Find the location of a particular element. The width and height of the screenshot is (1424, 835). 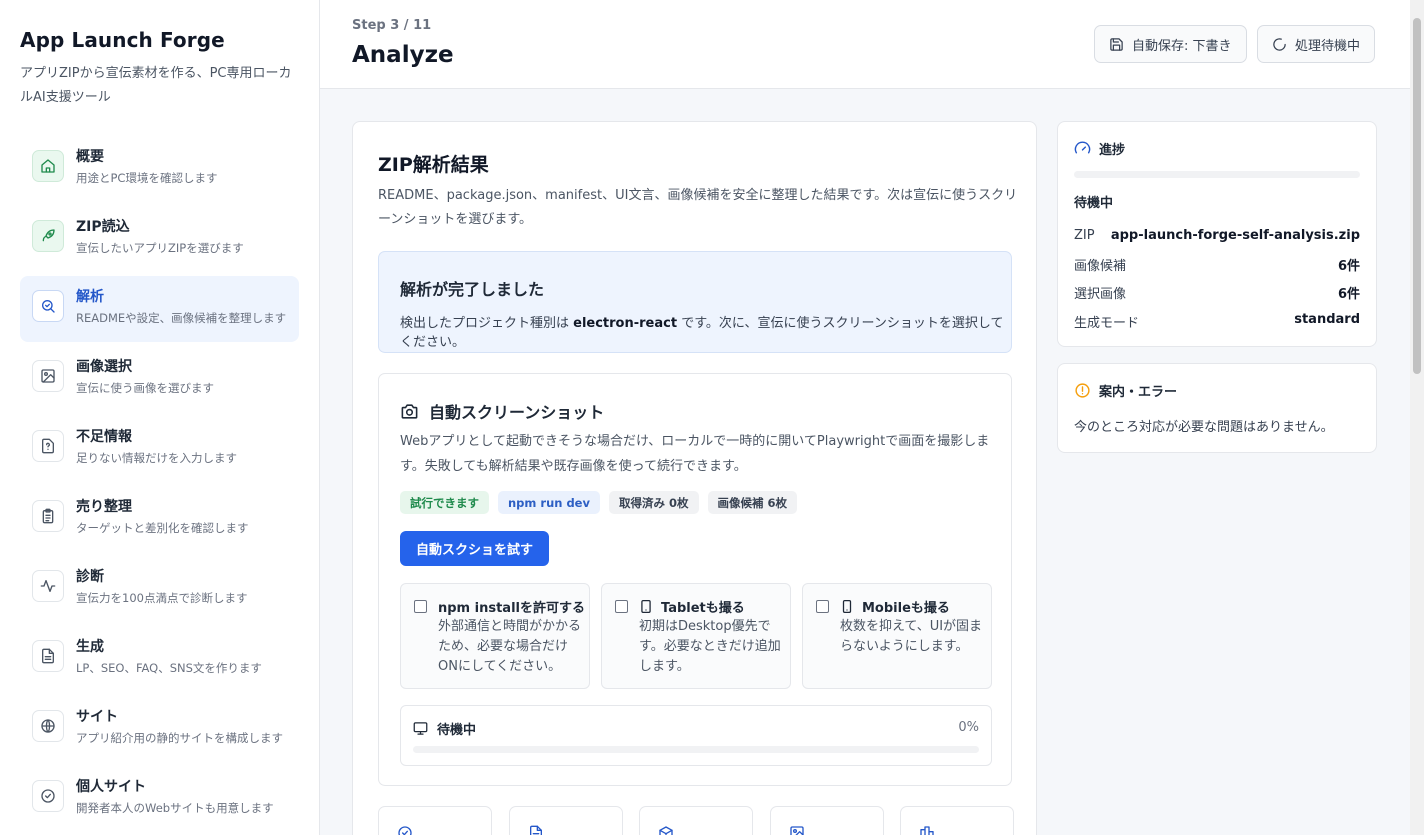

captured-count-badge: 取得済み 0枚 is located at coordinates (653, 502).